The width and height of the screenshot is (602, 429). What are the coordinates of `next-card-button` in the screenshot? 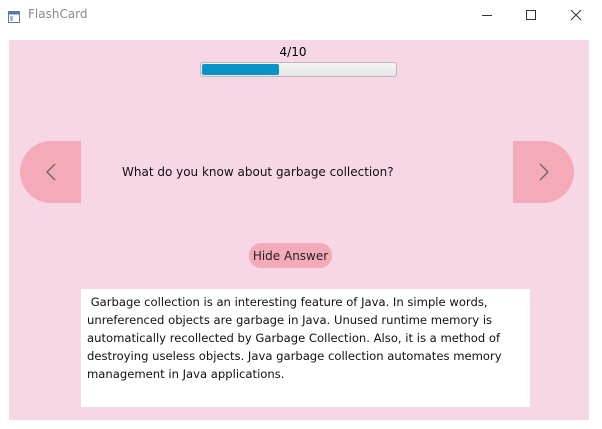 It's located at (543, 172).